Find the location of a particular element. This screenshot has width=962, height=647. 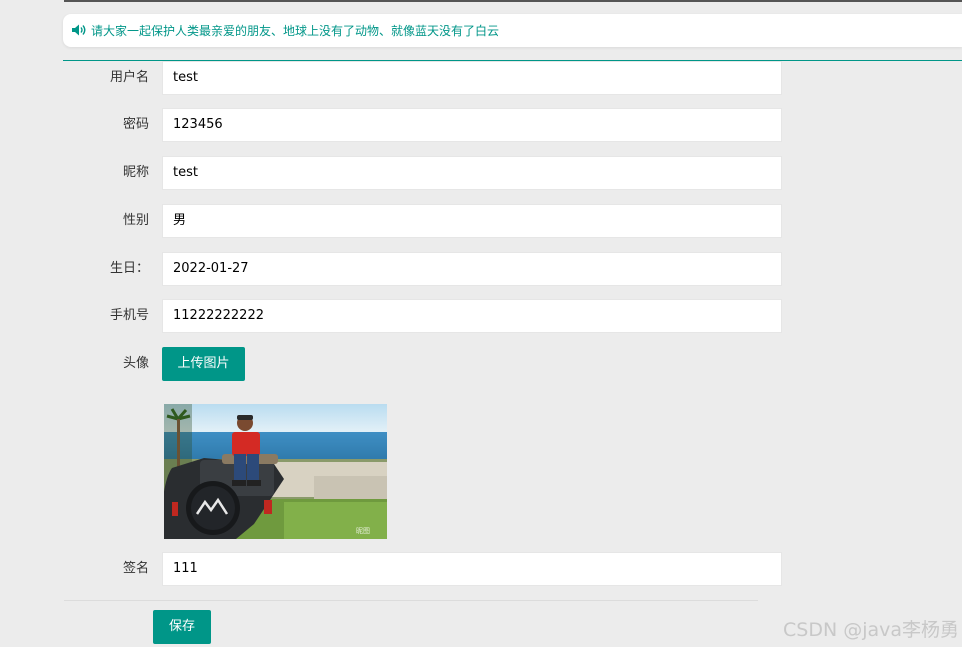

avatar-image: 昵图 is located at coordinates (275, 471).